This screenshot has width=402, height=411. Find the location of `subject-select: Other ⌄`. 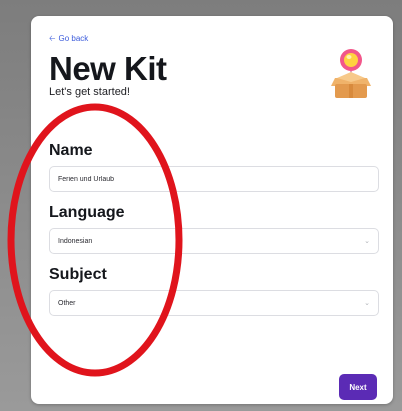

subject-select: Other ⌄ is located at coordinates (214, 303).